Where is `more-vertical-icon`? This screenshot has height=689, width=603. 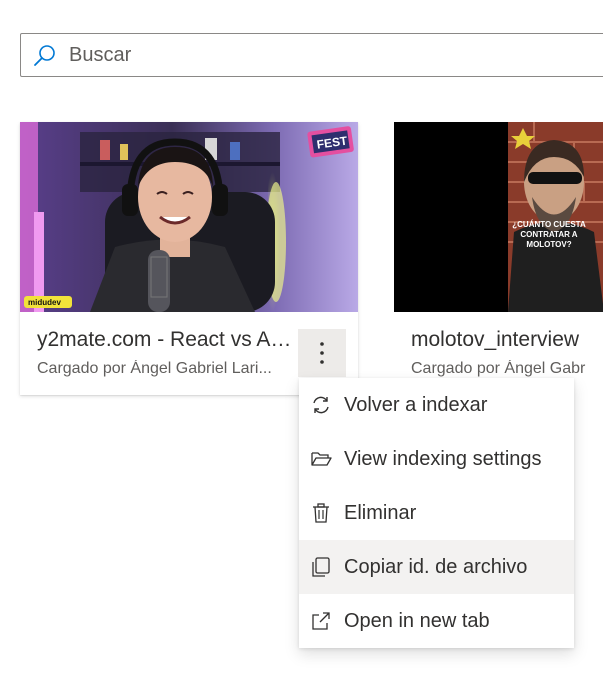
more-vertical-icon is located at coordinates (322, 353).